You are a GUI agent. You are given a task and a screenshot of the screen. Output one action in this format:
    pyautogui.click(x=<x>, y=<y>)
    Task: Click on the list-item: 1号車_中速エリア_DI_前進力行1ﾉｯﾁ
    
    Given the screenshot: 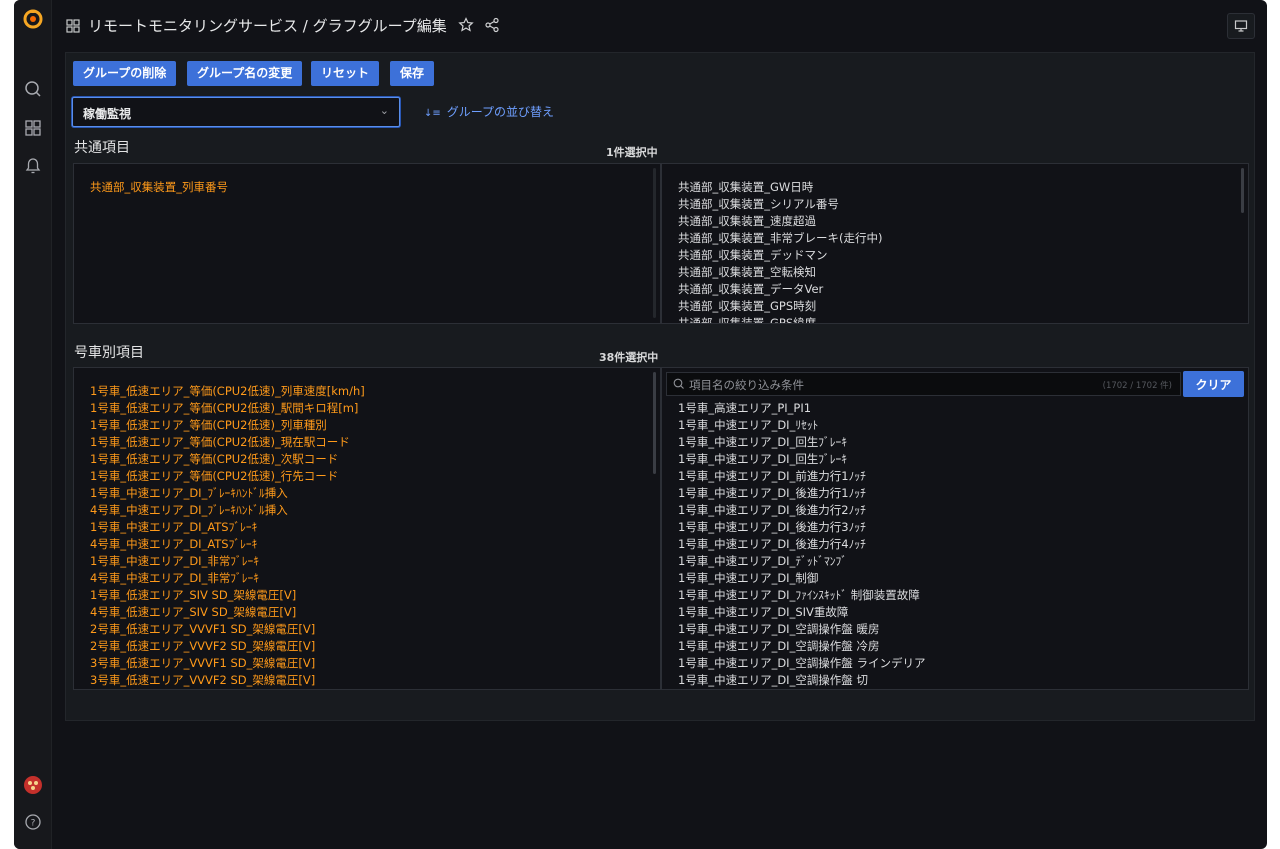 What is the action you would take?
    pyautogui.click(x=801, y=476)
    